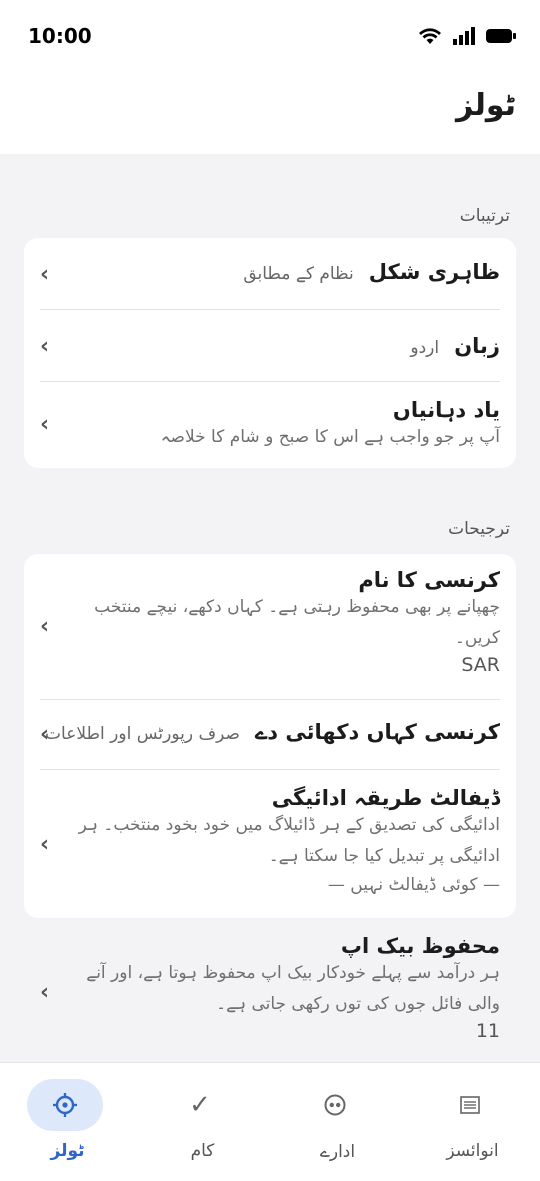 This screenshot has height=1181, width=540. What do you see at coordinates (270, 36) in the screenshot?
I see `status-bar: 10:00` at bounding box center [270, 36].